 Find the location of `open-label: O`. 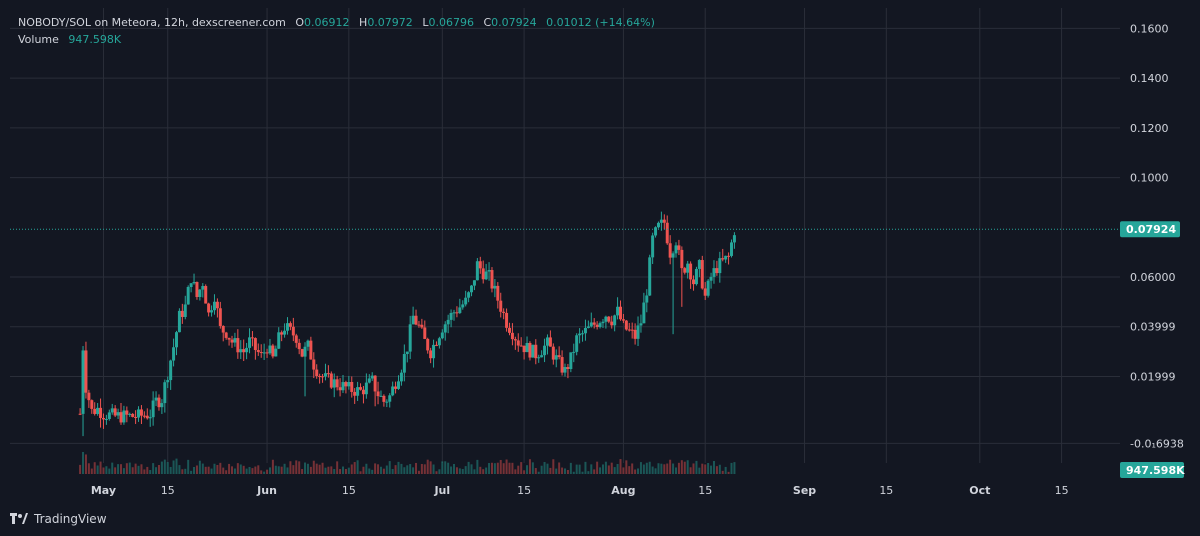

open-label: O is located at coordinates (300, 22).